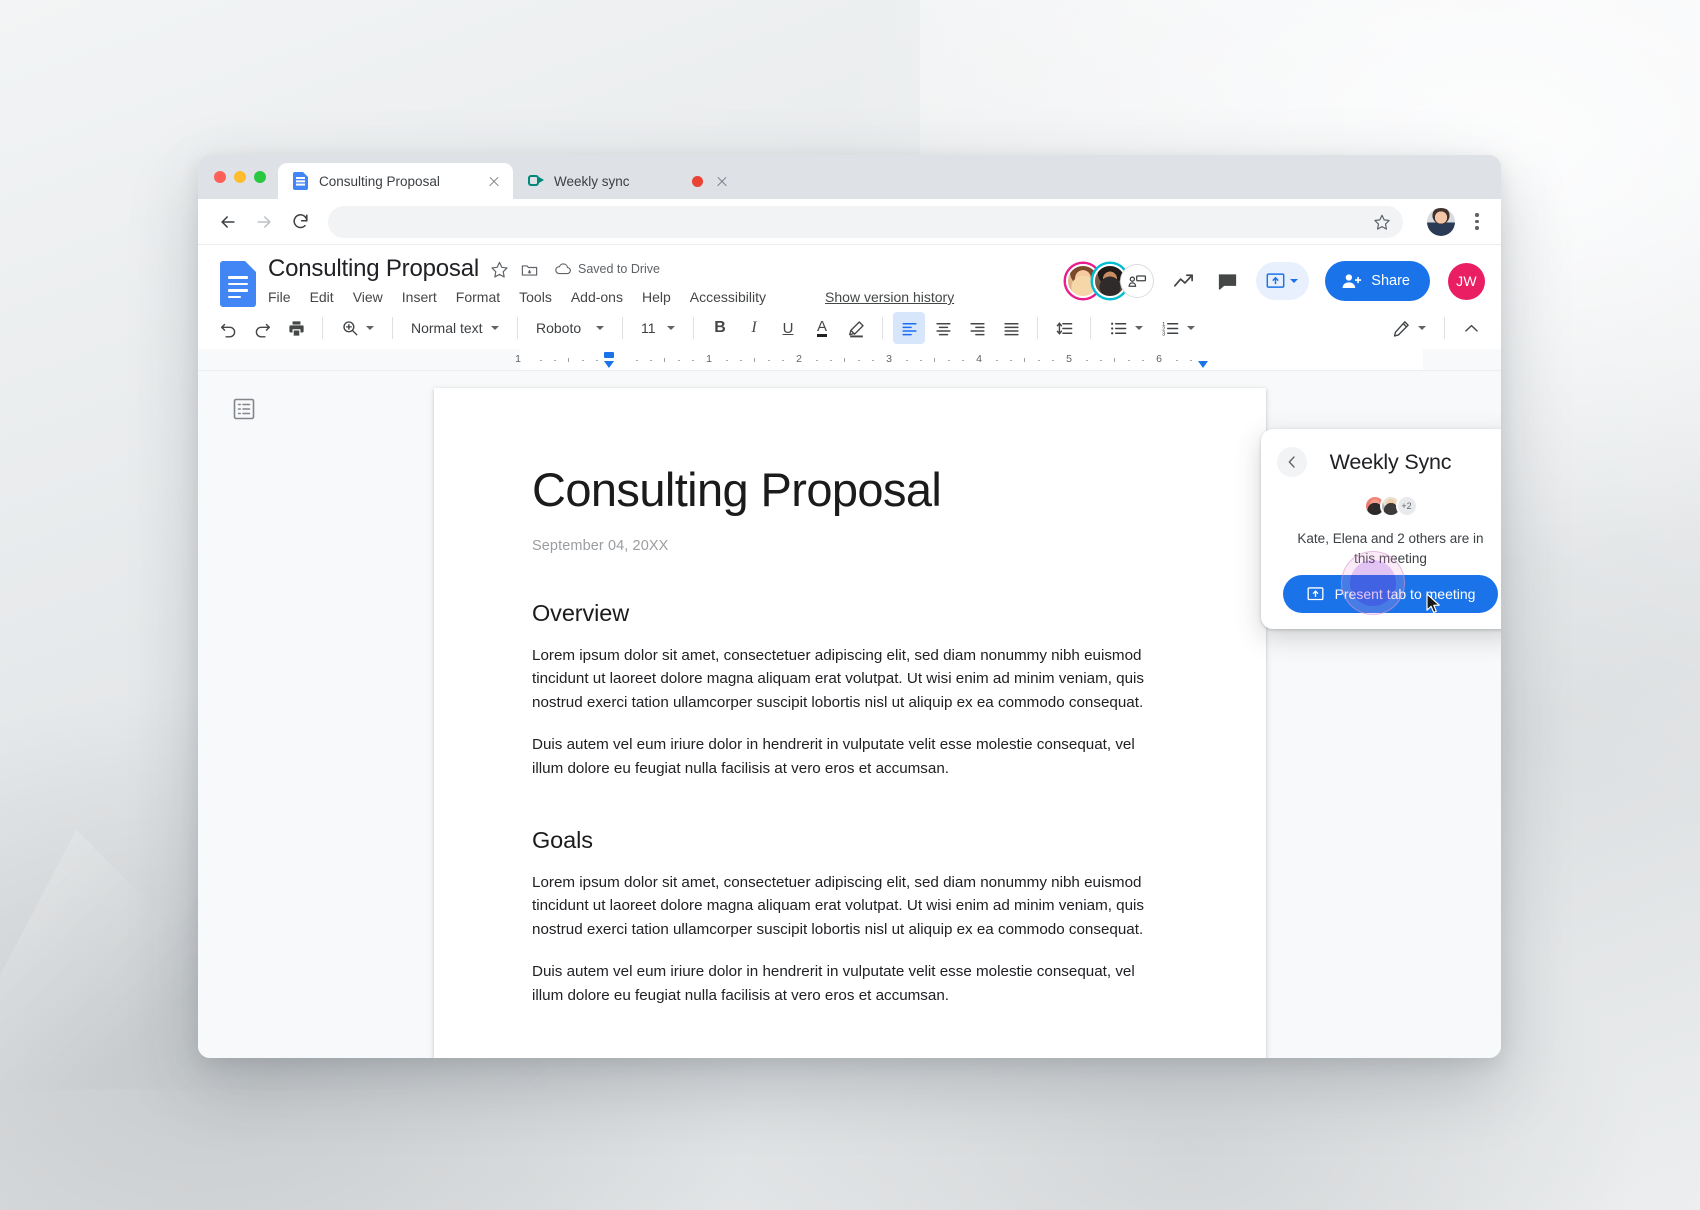 The height and width of the screenshot is (1210, 1700). I want to click on docs-toolbar: Normal text Roboto 11 B I U A 1 2 3, so click(849, 328).